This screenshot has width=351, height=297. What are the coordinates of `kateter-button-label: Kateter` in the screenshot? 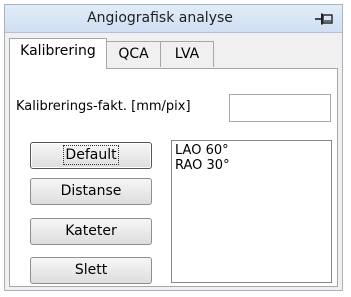 It's located at (91, 231).